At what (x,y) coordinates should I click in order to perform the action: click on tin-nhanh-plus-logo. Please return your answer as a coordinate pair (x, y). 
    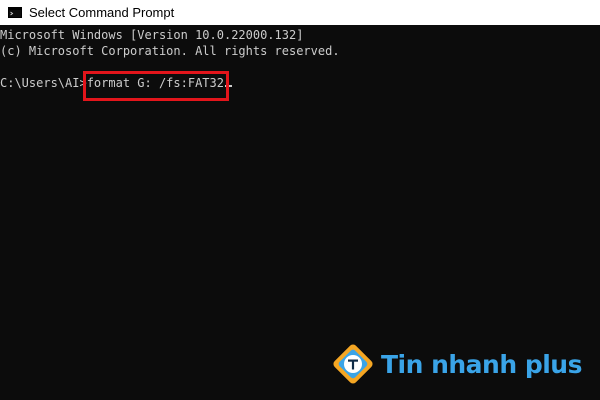
    Looking at the image, I should click on (353, 364).